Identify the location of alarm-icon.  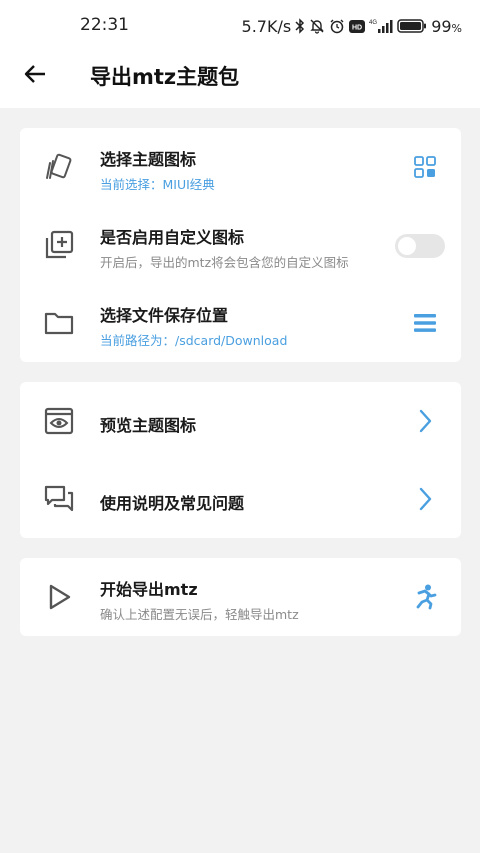
(337, 26).